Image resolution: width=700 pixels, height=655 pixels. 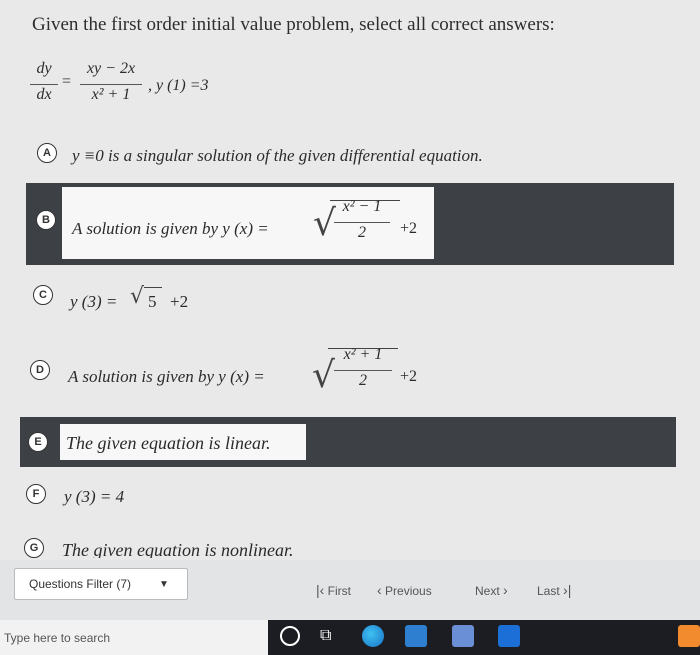 I want to click on option-d-text: A solution is given by y (x) =, so click(x=166, y=377).